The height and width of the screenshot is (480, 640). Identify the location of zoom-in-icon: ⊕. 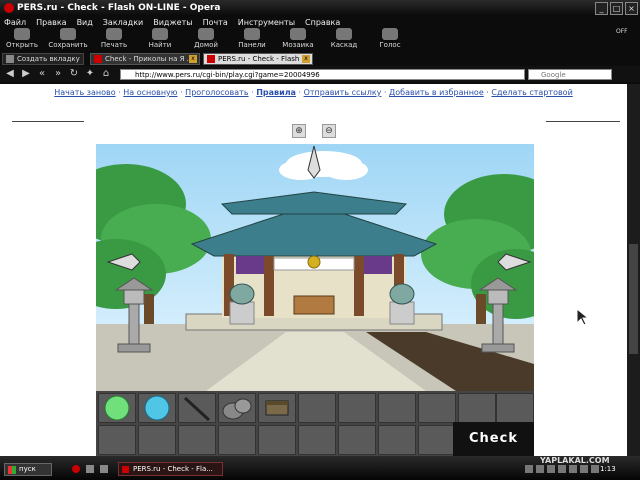
(299, 131).